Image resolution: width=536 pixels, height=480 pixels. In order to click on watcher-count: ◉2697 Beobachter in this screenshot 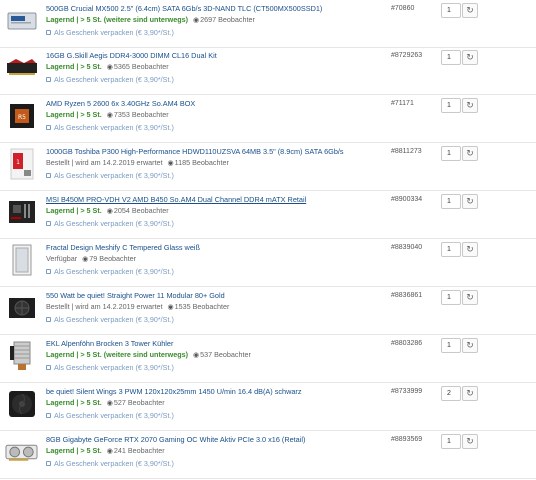, I will do `click(224, 19)`.